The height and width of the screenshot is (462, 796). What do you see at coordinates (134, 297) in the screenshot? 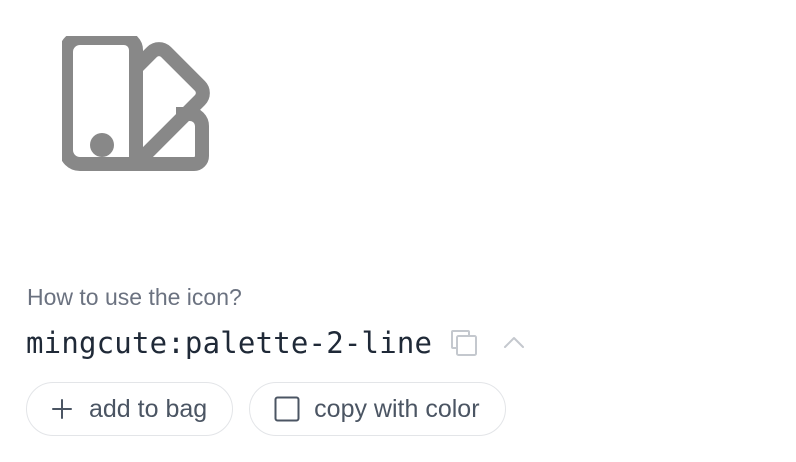
I see `usage-question: How to use the icon?` at bounding box center [134, 297].